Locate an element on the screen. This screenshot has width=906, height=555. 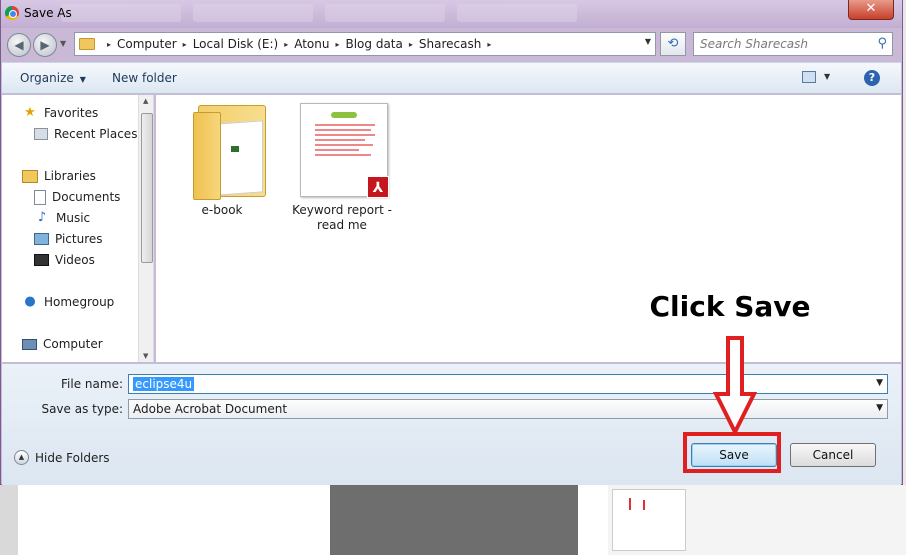
hide-folders-label: Hide Folders is located at coordinates (72, 457).